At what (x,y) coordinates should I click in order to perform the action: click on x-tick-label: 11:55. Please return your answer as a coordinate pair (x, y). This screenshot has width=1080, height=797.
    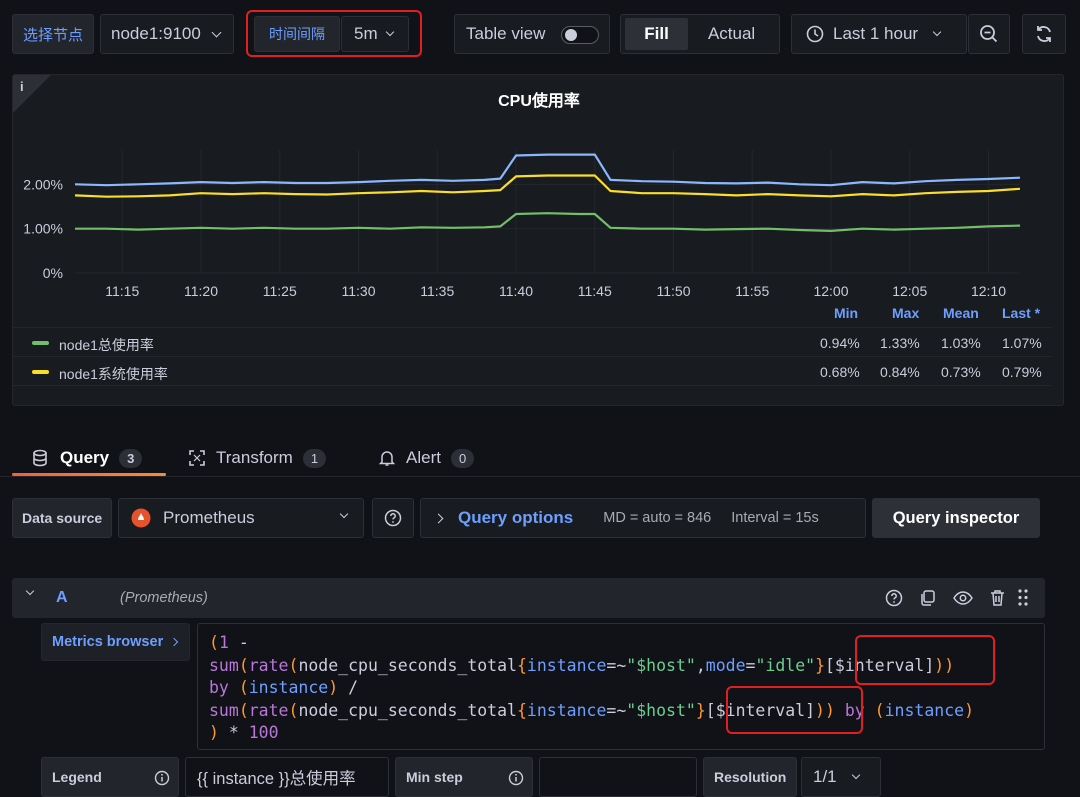
    Looking at the image, I should click on (752, 291).